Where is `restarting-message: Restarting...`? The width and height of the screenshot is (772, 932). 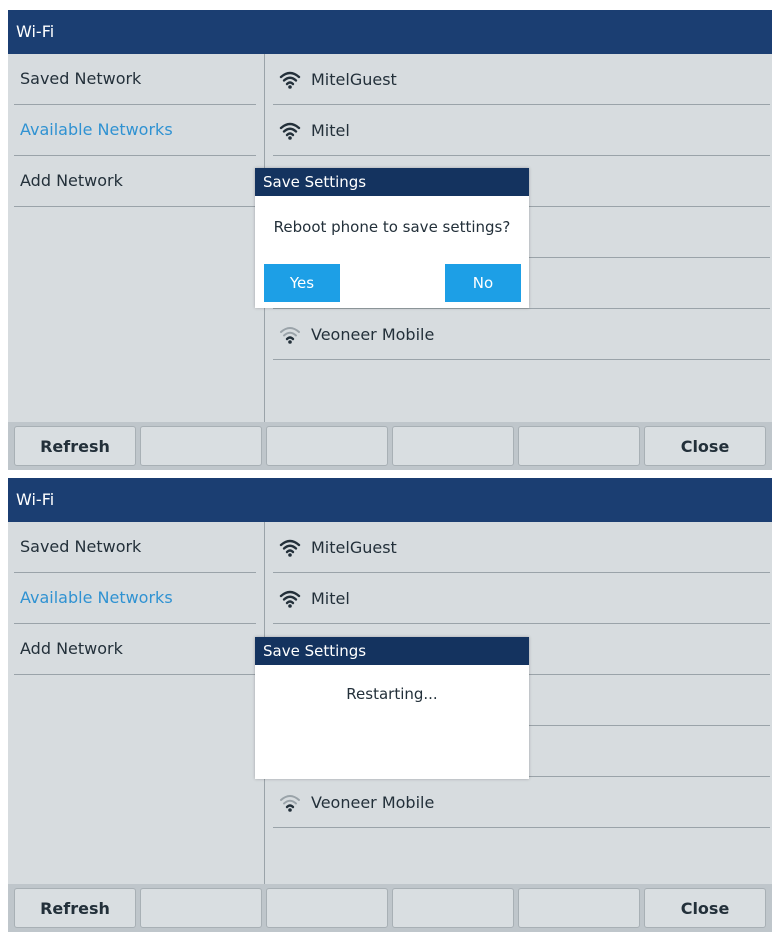 restarting-message: Restarting... is located at coordinates (392, 694).